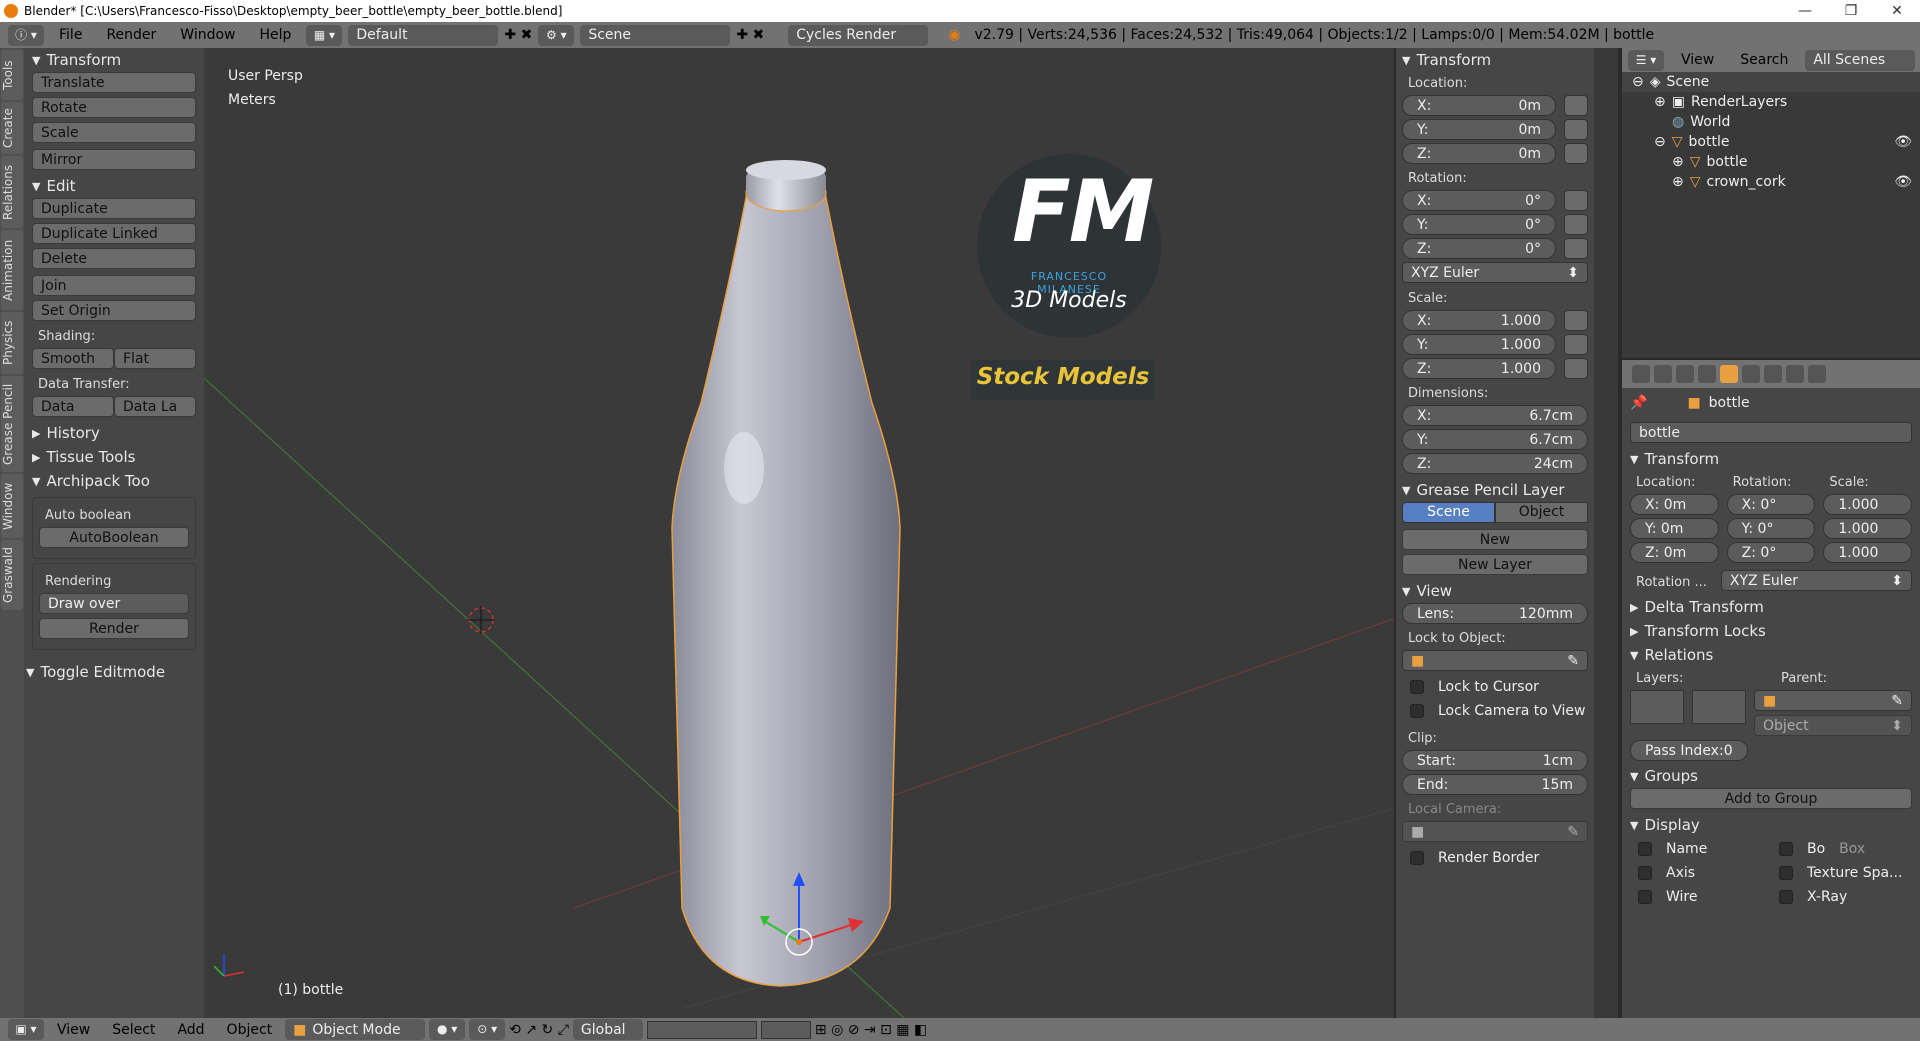  I want to click on n-transform-header: ▼ Transform, so click(1495, 60).